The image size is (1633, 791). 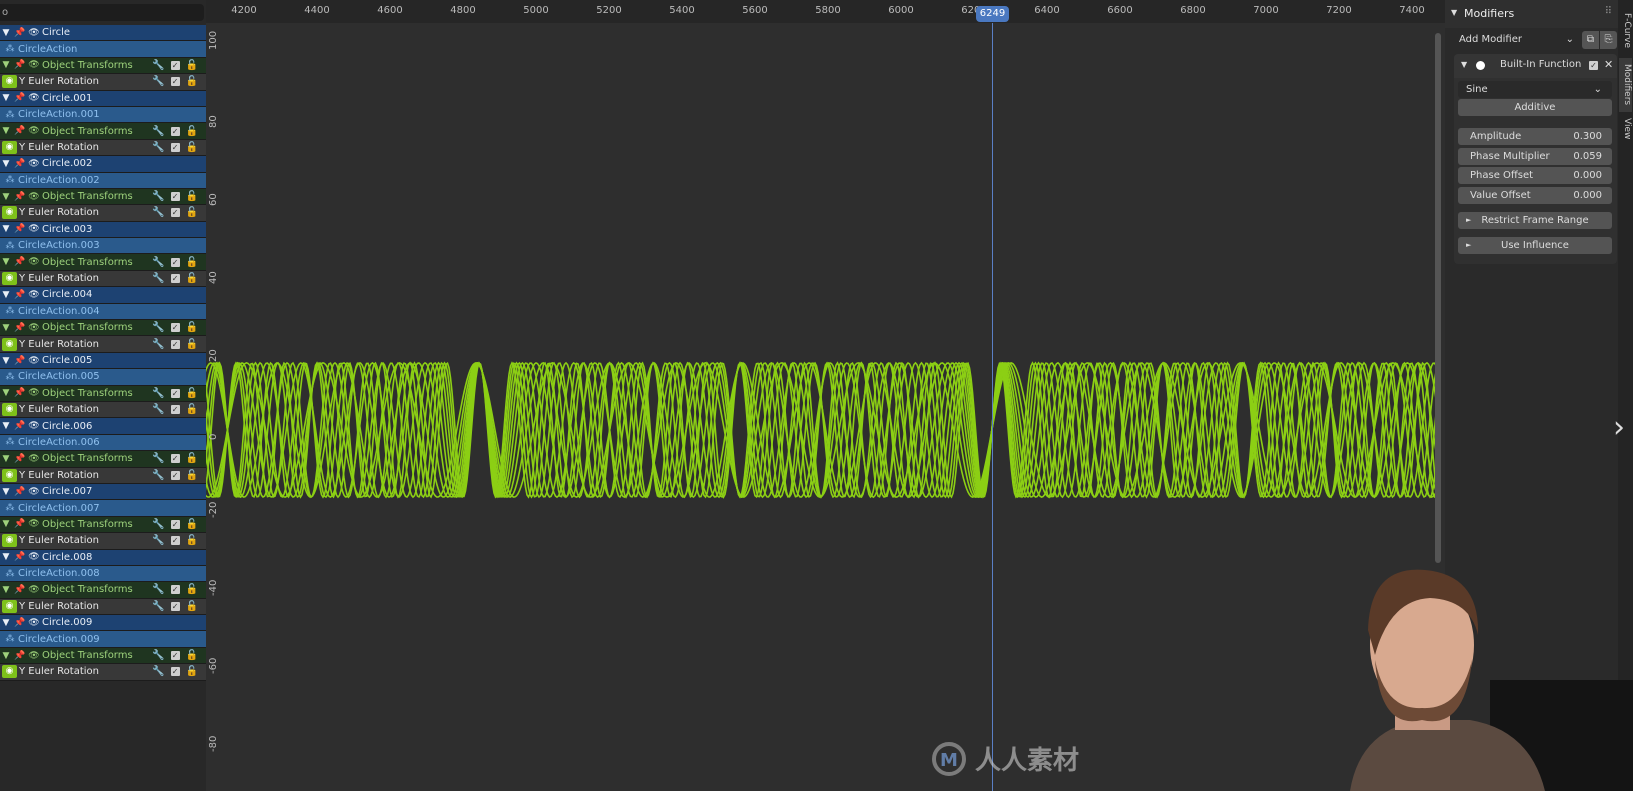 I want to click on copy-modifiers-icon: ⧉, so click(x=1590, y=40).